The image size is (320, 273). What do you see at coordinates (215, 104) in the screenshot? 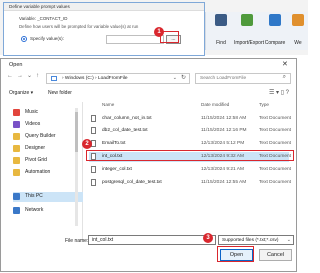
I see `column-header-date: Date modified` at bounding box center [215, 104].